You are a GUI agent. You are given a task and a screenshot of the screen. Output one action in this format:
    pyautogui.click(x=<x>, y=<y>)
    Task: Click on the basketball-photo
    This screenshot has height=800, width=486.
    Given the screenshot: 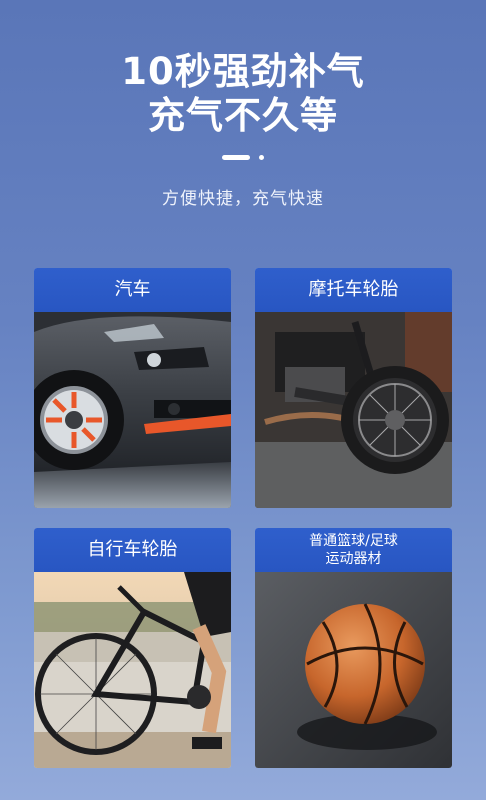 What is the action you would take?
    pyautogui.click(x=353, y=670)
    